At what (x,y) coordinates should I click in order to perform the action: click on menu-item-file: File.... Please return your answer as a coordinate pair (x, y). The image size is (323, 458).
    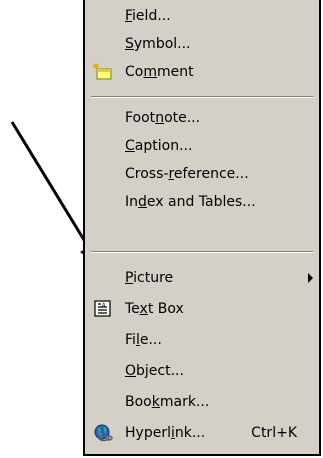
    Looking at the image, I should click on (202, 340).